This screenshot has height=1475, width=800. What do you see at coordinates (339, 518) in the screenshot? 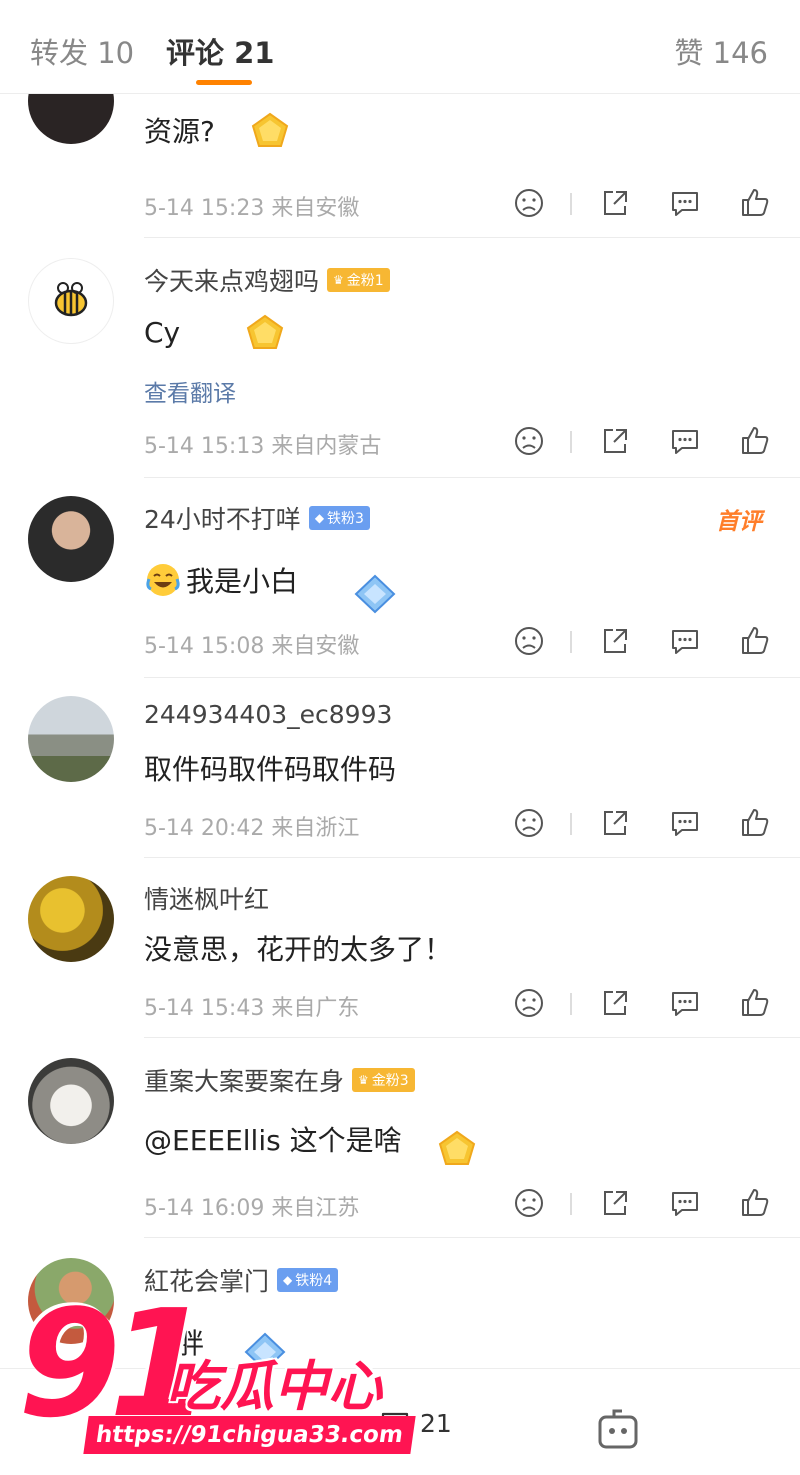
I see `fan-badge: ◆ 铁粉3` at bounding box center [339, 518].